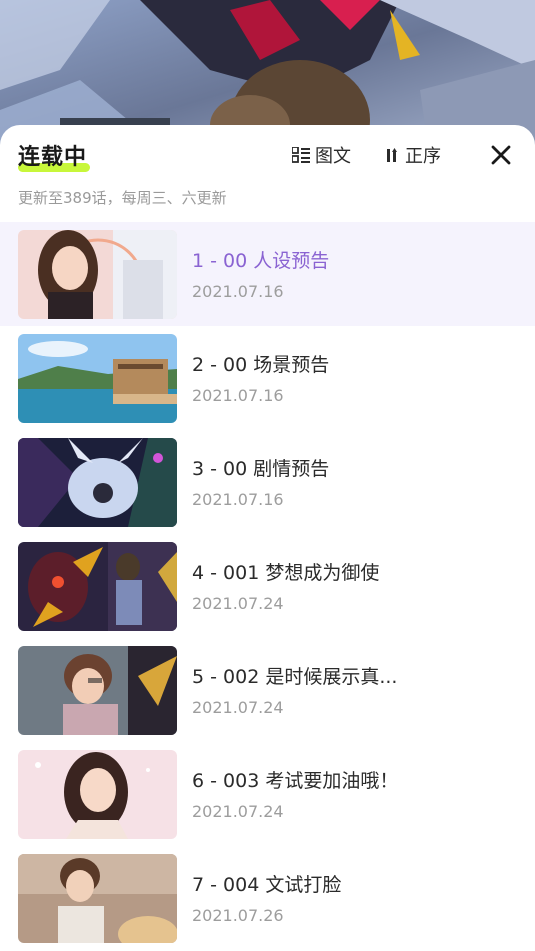  Describe the element at coordinates (333, 156) in the screenshot. I see `view-mode-label: 图文` at that location.